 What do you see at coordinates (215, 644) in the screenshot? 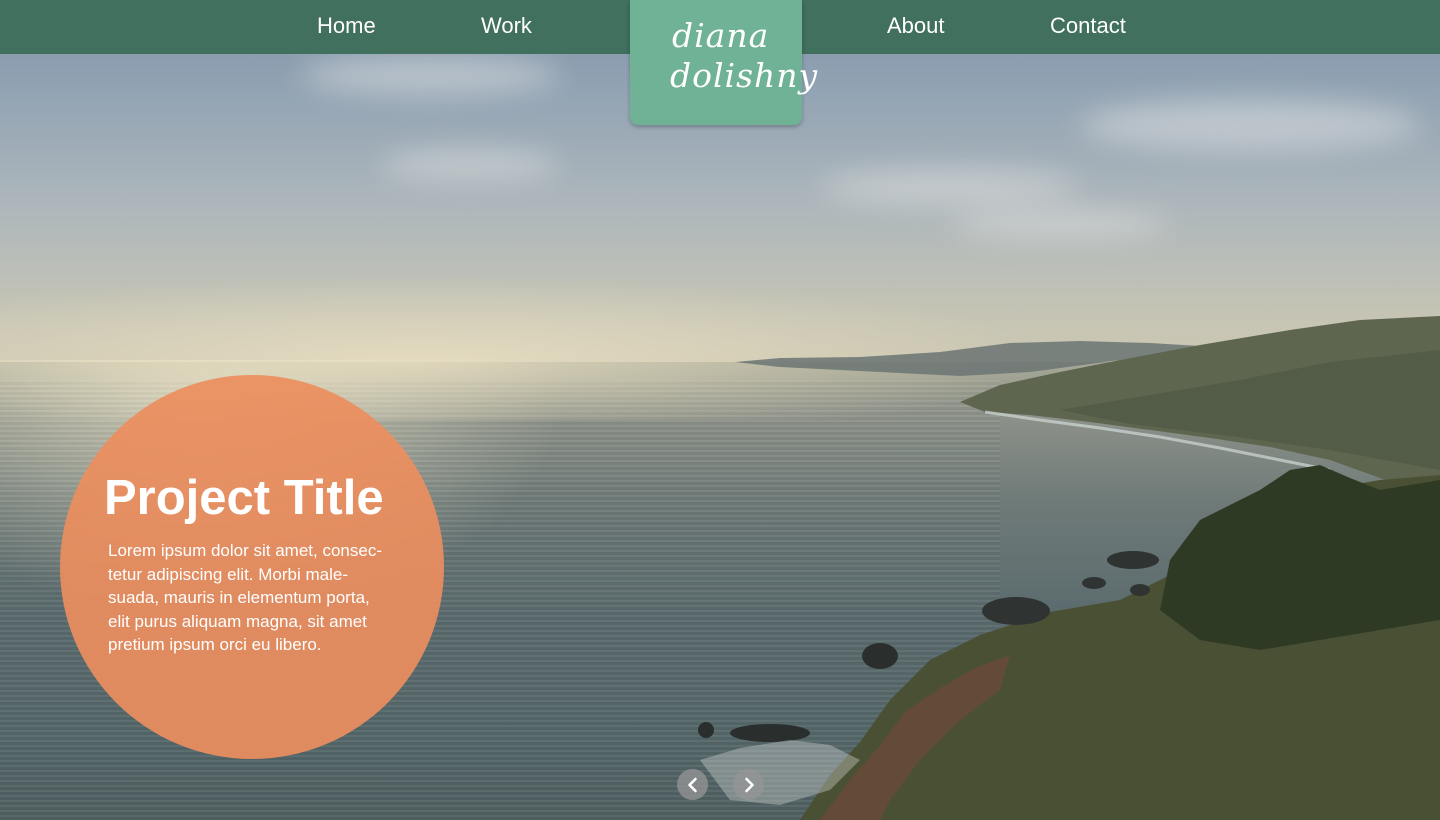
I see `project-description-line: pretium ipsum orci eu libero.` at bounding box center [215, 644].